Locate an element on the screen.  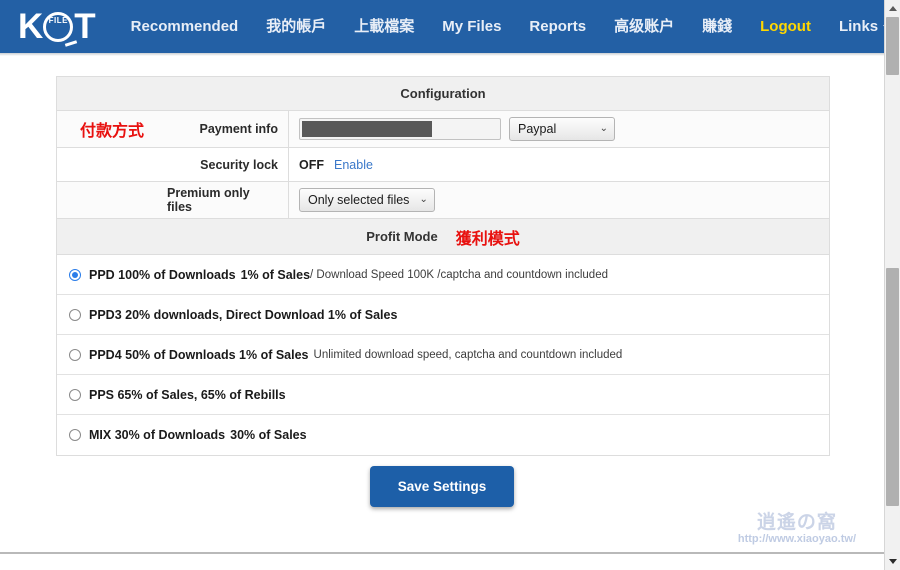
row-security-lock: Security lock OFF Enable is located at coordinates (443, 165).